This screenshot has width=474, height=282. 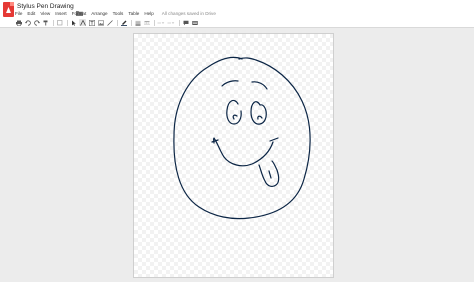 I want to click on image-icon, so click(x=100, y=22).